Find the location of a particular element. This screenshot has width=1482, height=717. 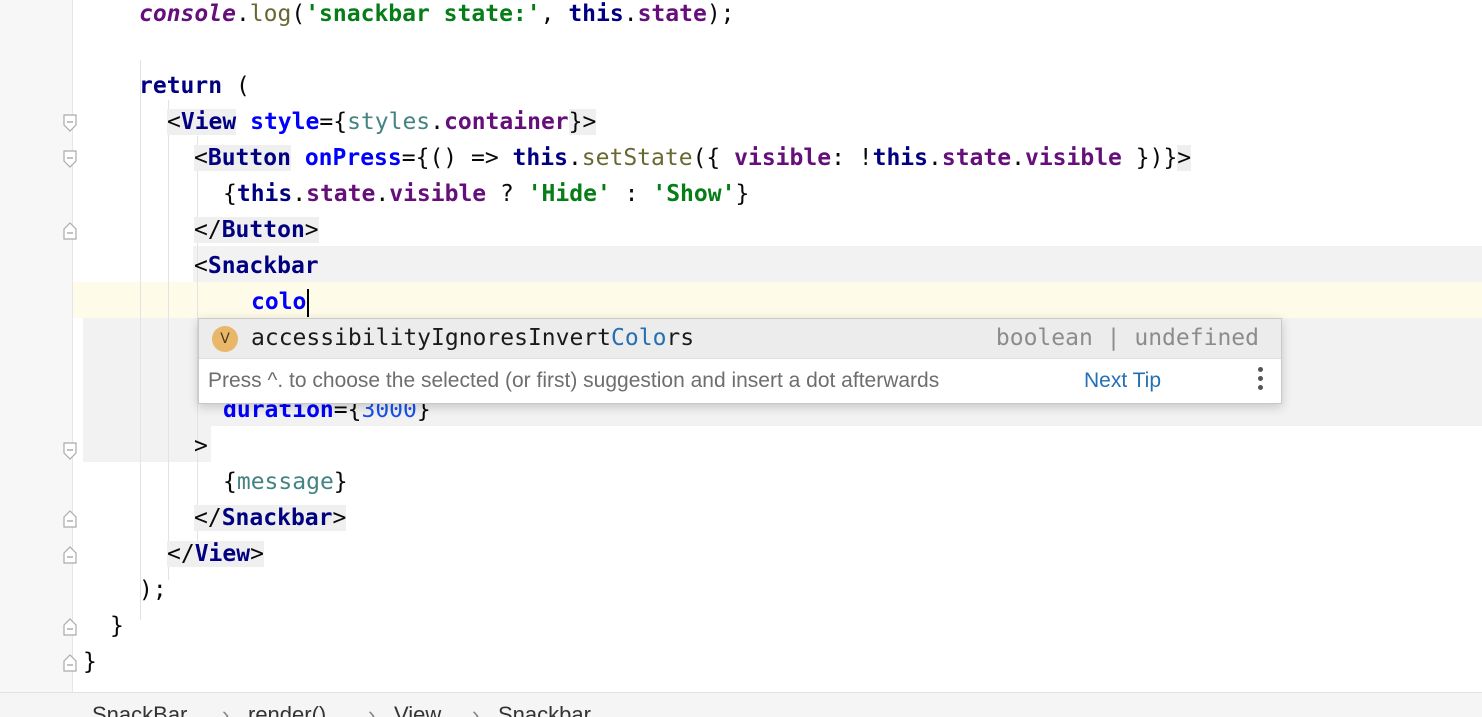

breadcrumb: SnackBar › render() › View › Snackbar is located at coordinates (741, 704).